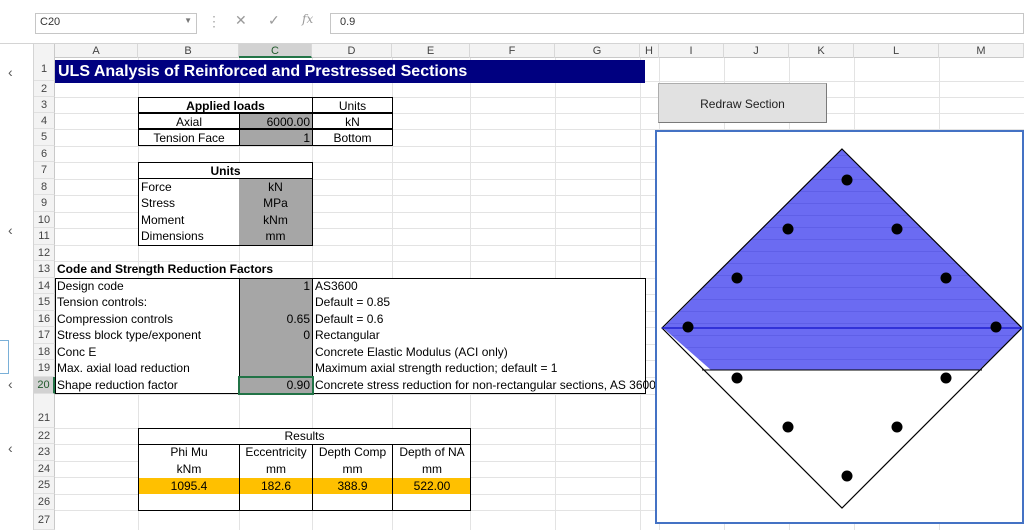 This screenshot has height=530, width=1024. Describe the element at coordinates (44, 520) in the screenshot. I see `row-header: 27` at that location.